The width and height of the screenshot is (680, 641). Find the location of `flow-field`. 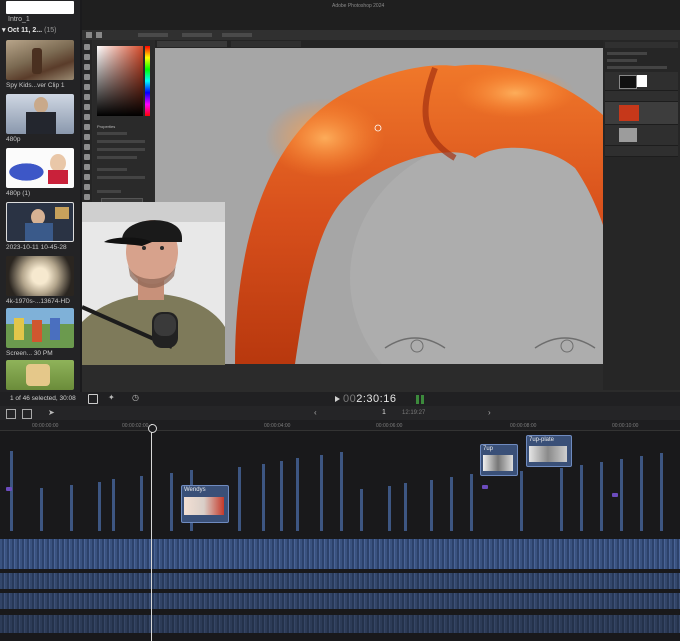

flow-field is located at coordinates (237, 35).